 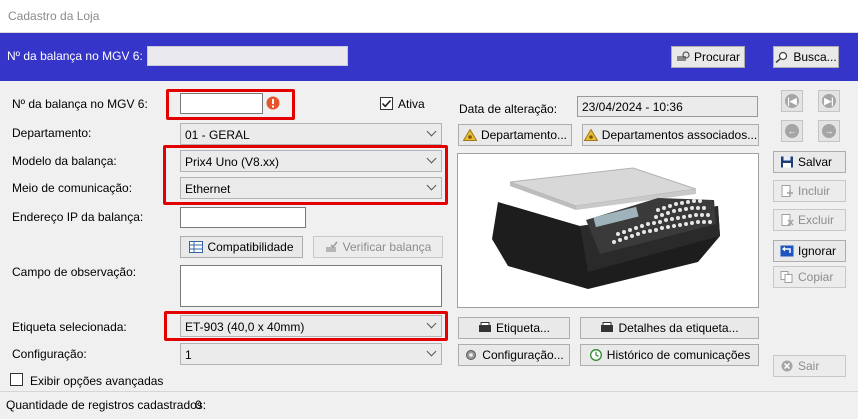 What do you see at coordinates (429, 16) in the screenshot?
I see `title-bar: Cadastro da Loja` at bounding box center [429, 16].